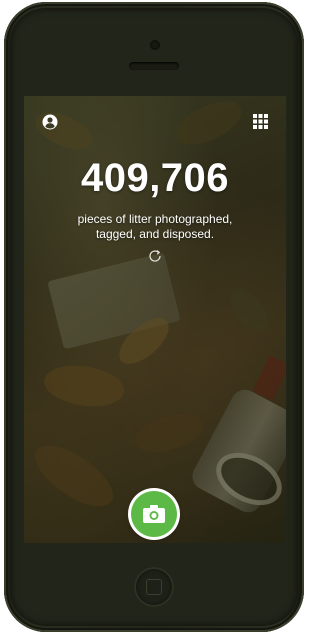 Image resolution: width=320 pixels, height=635 pixels. Describe the element at coordinates (154, 587) in the screenshot. I see `home-button-icon` at that location.